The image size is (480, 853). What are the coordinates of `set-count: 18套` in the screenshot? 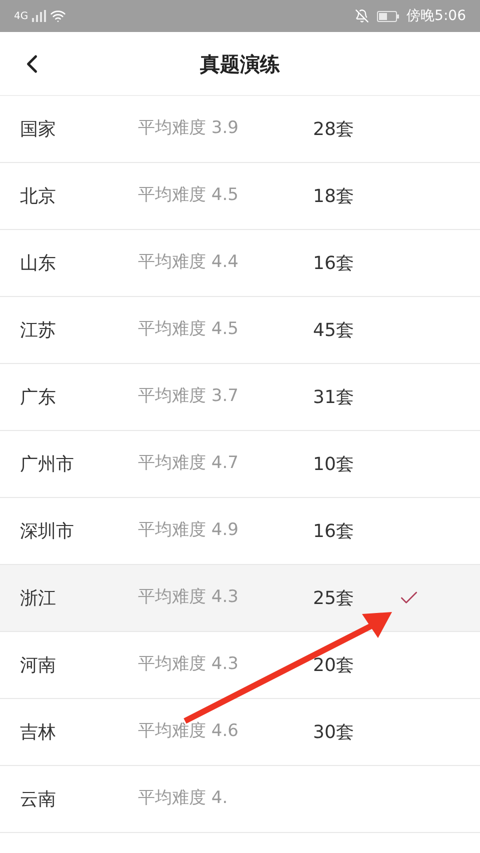 It's located at (333, 196).